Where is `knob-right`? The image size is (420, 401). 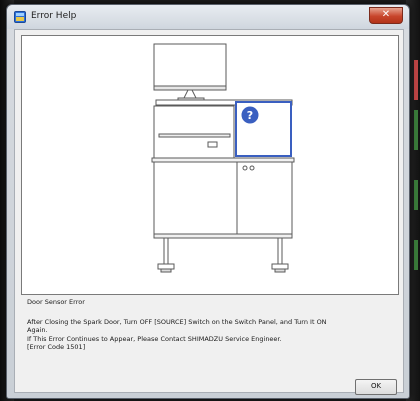
knob-right is located at coordinates (252, 168).